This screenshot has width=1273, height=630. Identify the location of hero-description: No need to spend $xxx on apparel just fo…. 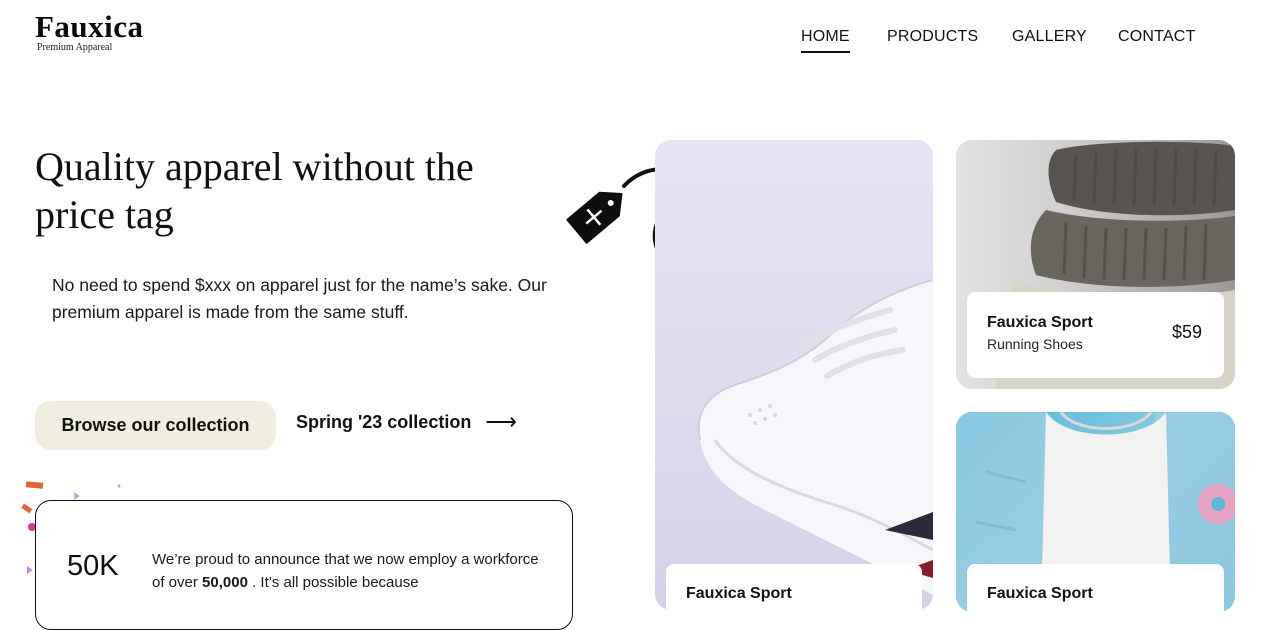
(299, 298).